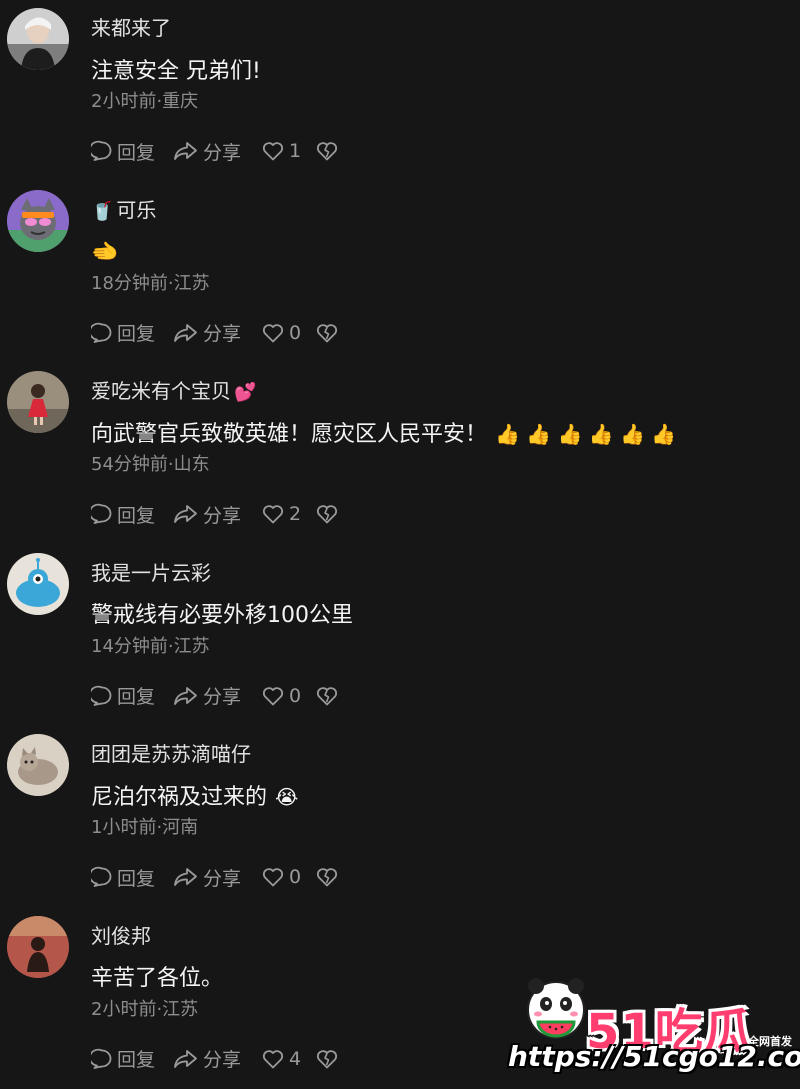 The height and width of the screenshot is (1089, 800). Describe the element at coordinates (136, 210) in the screenshot. I see `username-text: 可乐` at that location.